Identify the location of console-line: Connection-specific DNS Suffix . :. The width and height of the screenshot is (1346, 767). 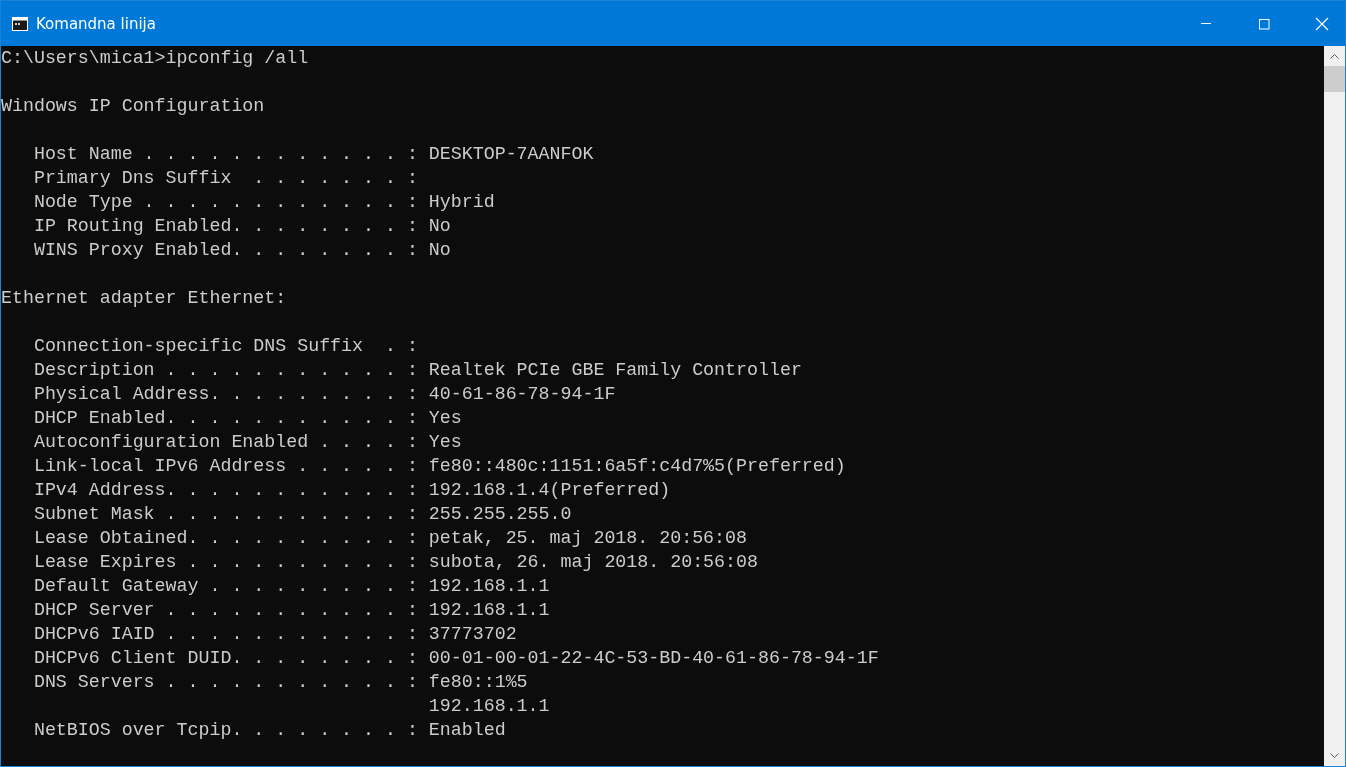
(225, 346).